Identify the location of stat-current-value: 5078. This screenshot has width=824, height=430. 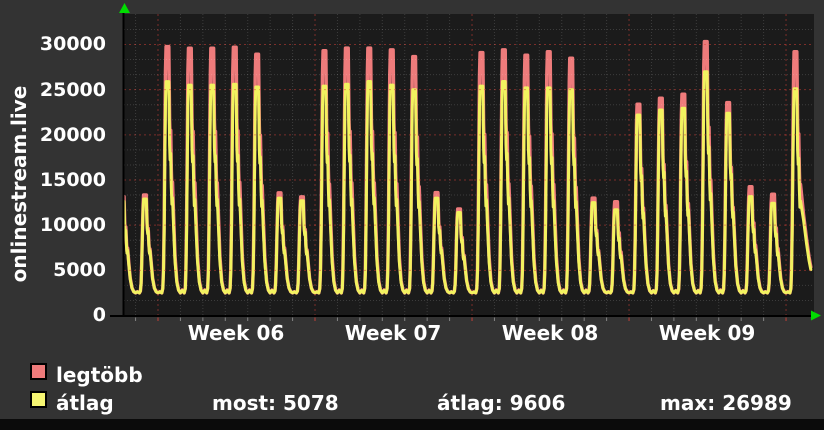
(311, 403).